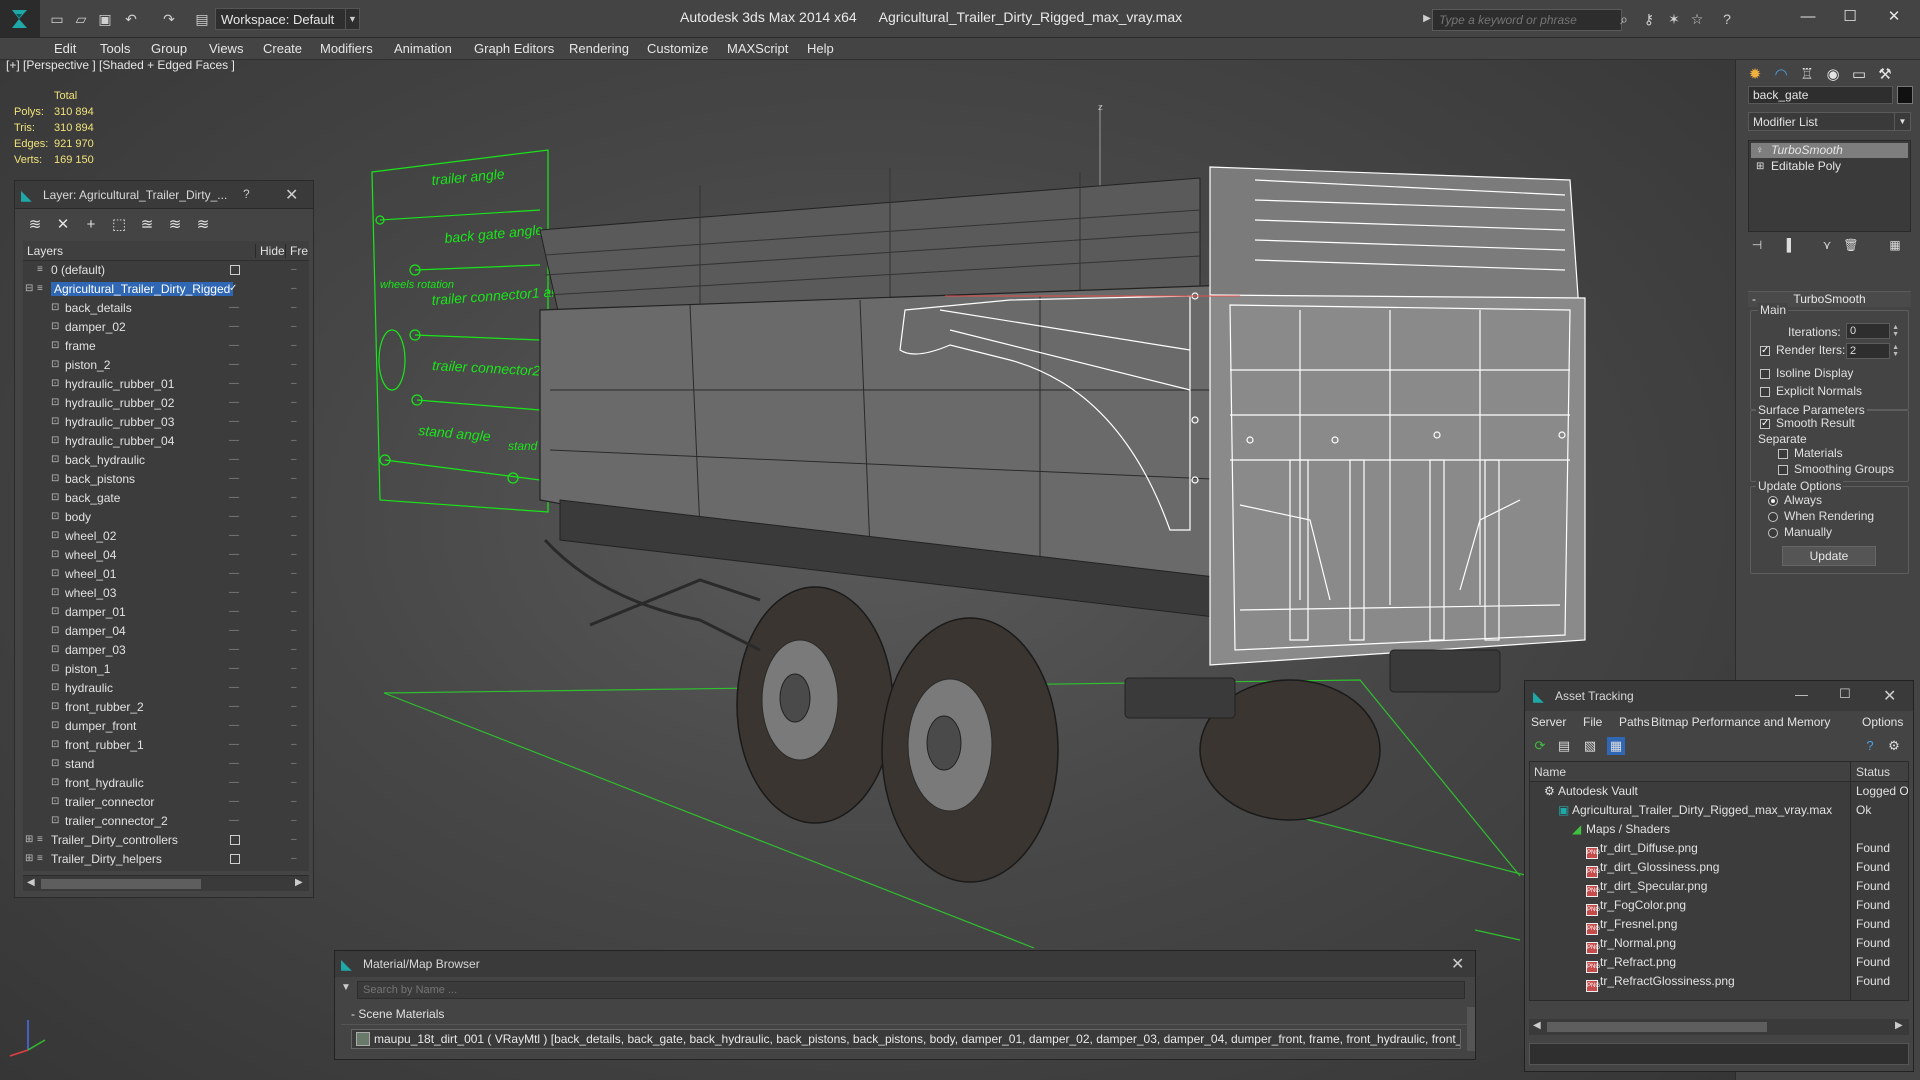 This screenshot has height=1080, width=1920. I want to click on object-row: ⊡ piston_1 ‒‒ ‒, so click(166, 669).